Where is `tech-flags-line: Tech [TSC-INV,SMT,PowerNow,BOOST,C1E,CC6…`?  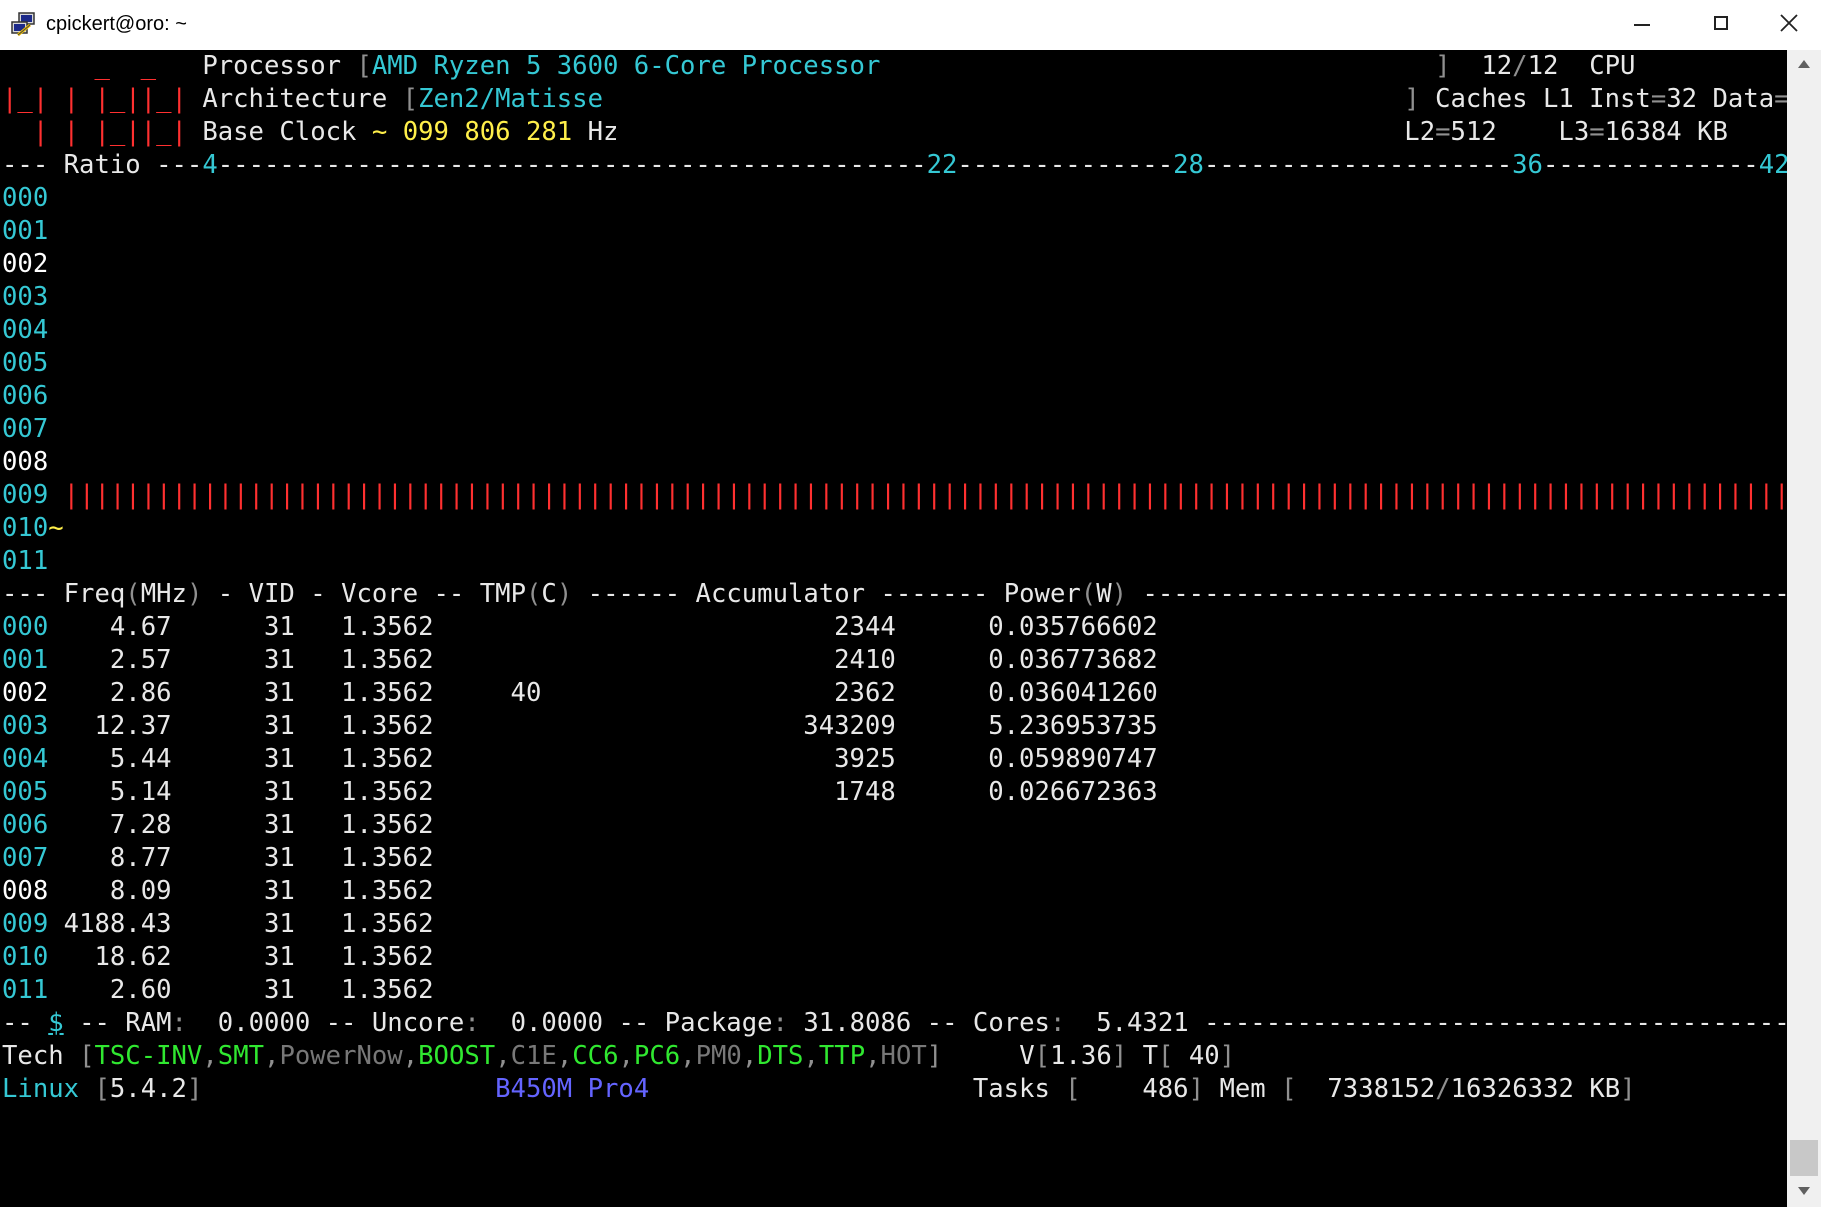 tech-flags-line: Tech [TSC-INV,SMT,PowerNow,BOOST,C1E,CC6… is located at coordinates (619, 1056).